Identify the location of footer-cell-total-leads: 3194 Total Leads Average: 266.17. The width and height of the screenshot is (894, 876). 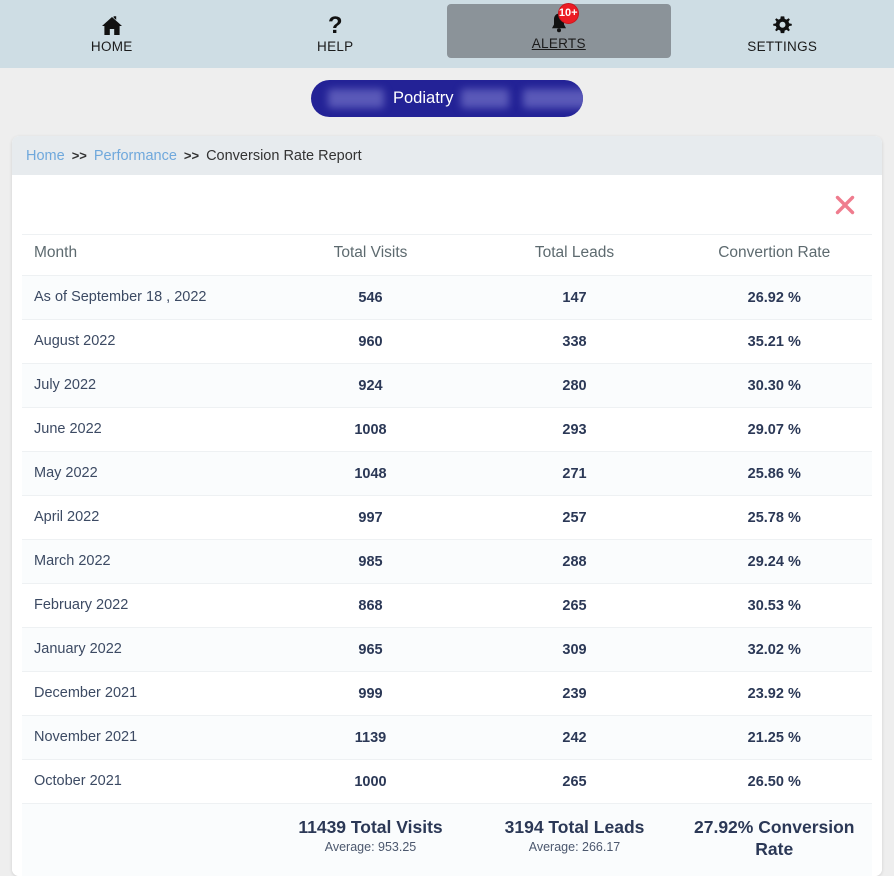
(575, 840).